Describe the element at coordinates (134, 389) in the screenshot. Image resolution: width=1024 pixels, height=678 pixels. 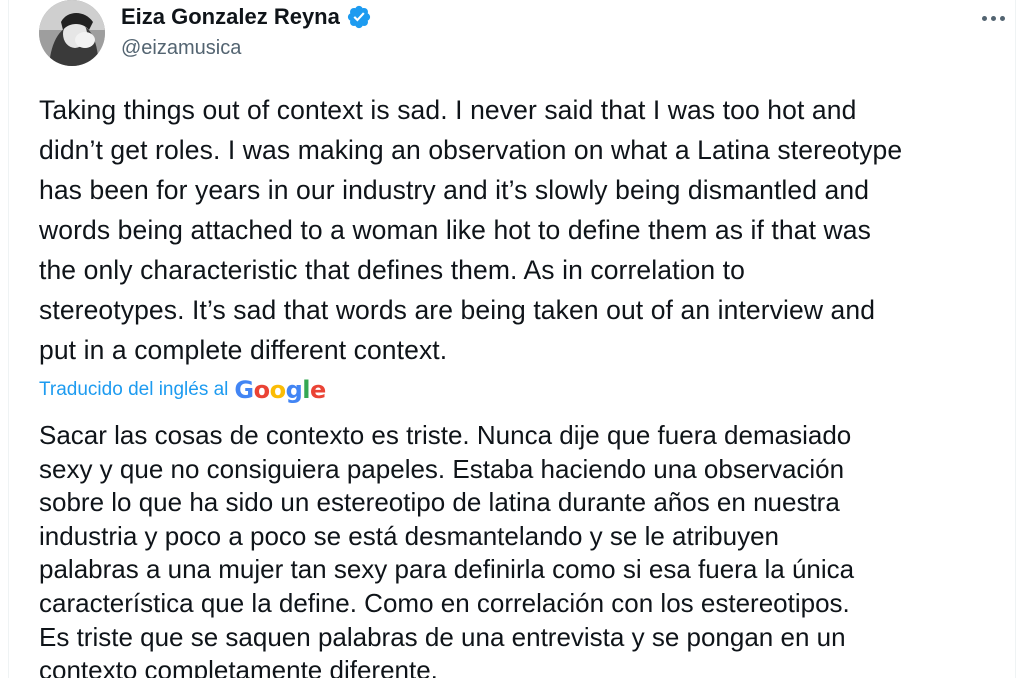
I see `translation-label: Traducido del inglés al` at that location.